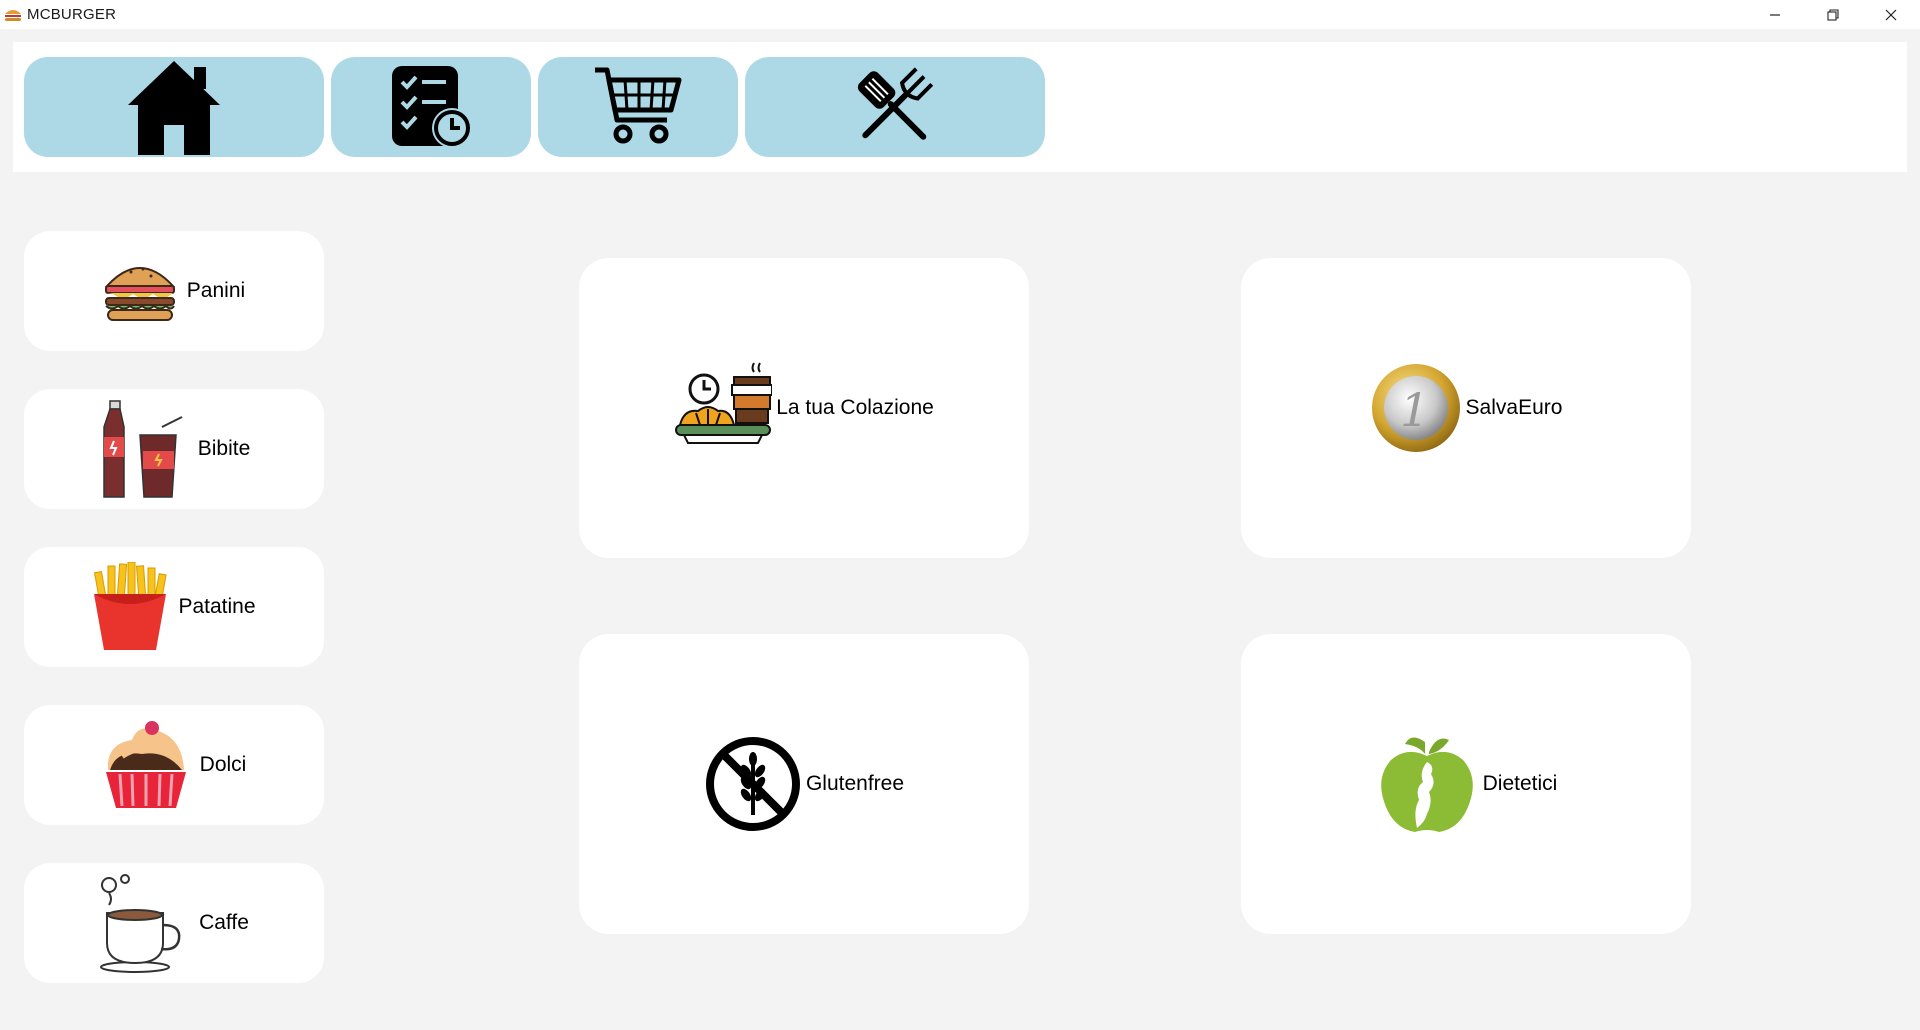 The width and height of the screenshot is (1920, 1030). What do you see at coordinates (1426, 784) in the screenshot?
I see `diet-apple-icon` at bounding box center [1426, 784].